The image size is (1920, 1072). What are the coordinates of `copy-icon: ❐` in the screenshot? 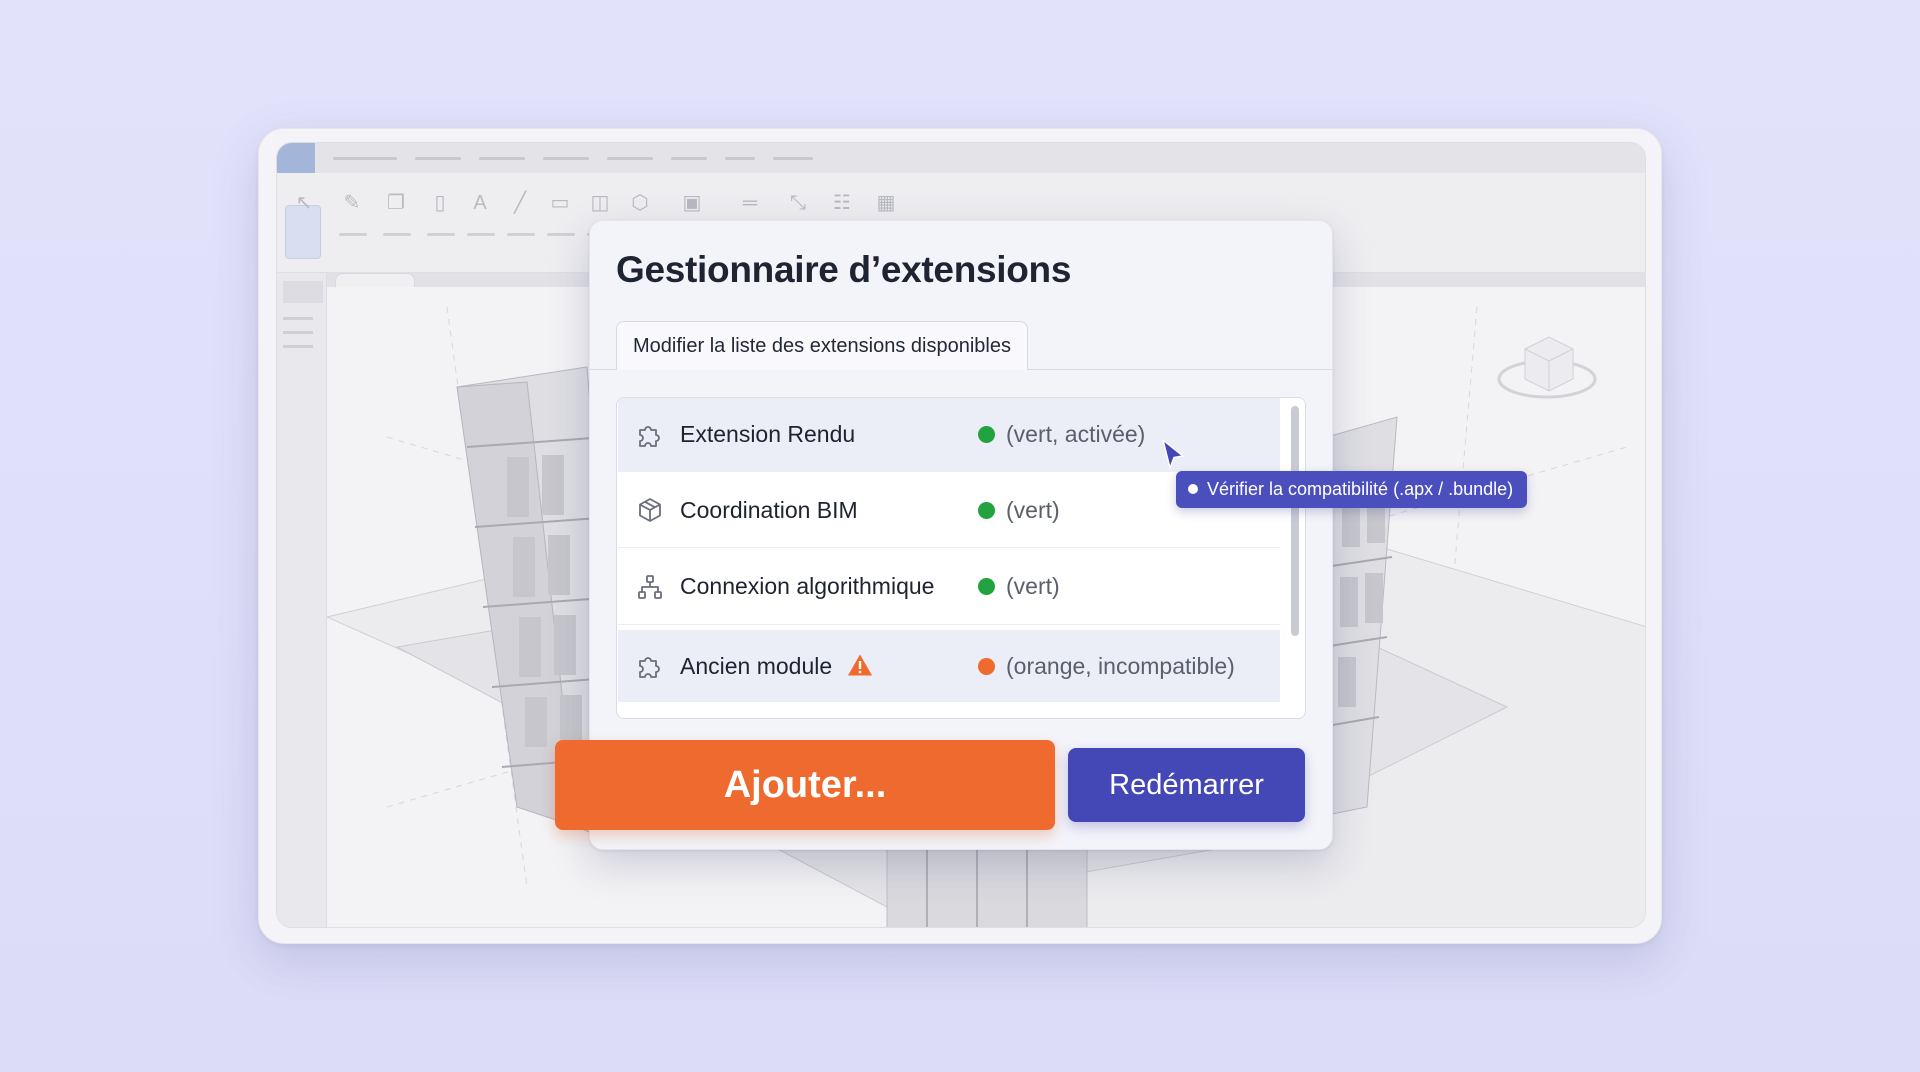 It's located at (396, 203).